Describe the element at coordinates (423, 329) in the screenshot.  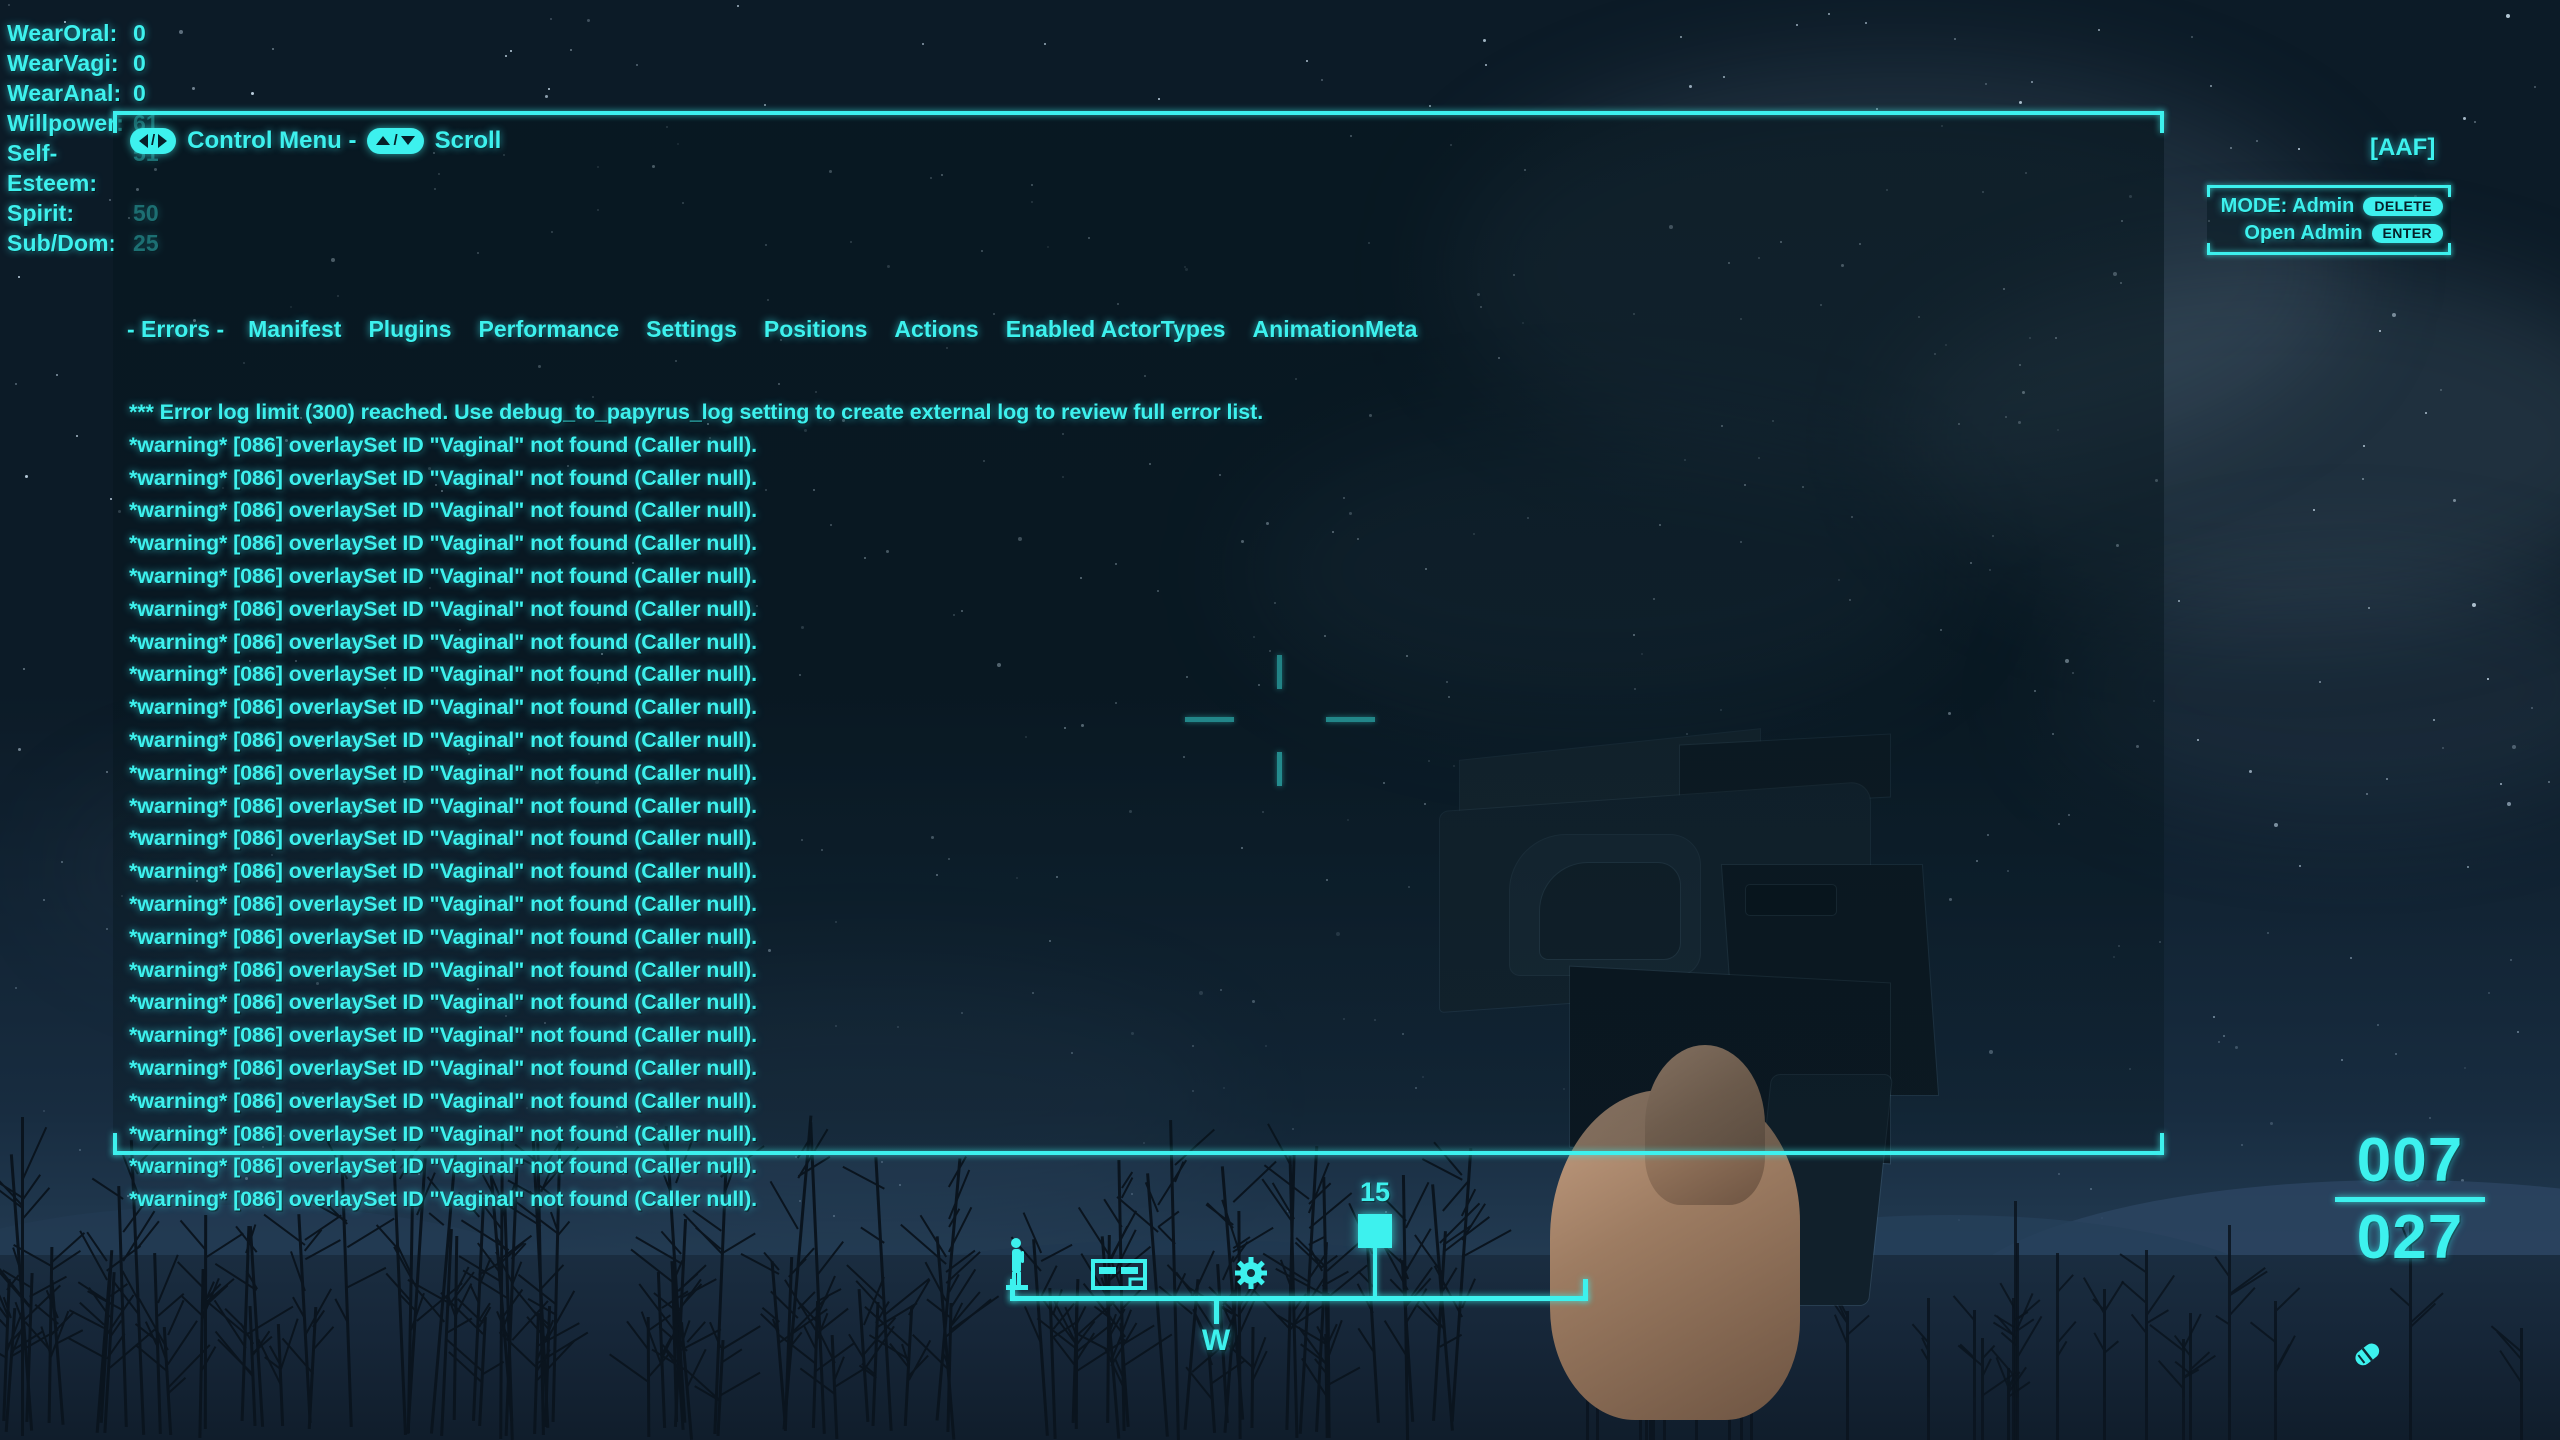
I see `tab-plugins: Plugins` at that location.